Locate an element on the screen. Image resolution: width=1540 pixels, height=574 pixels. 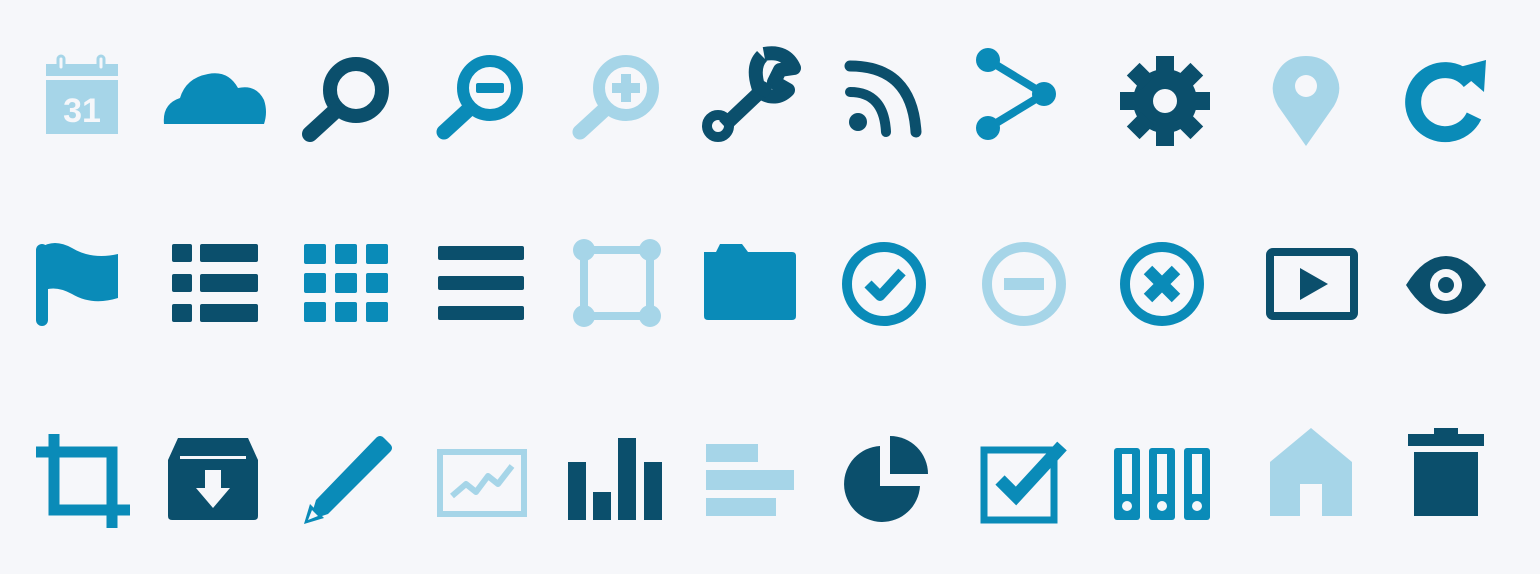
eye-icon is located at coordinates (1446, 285).